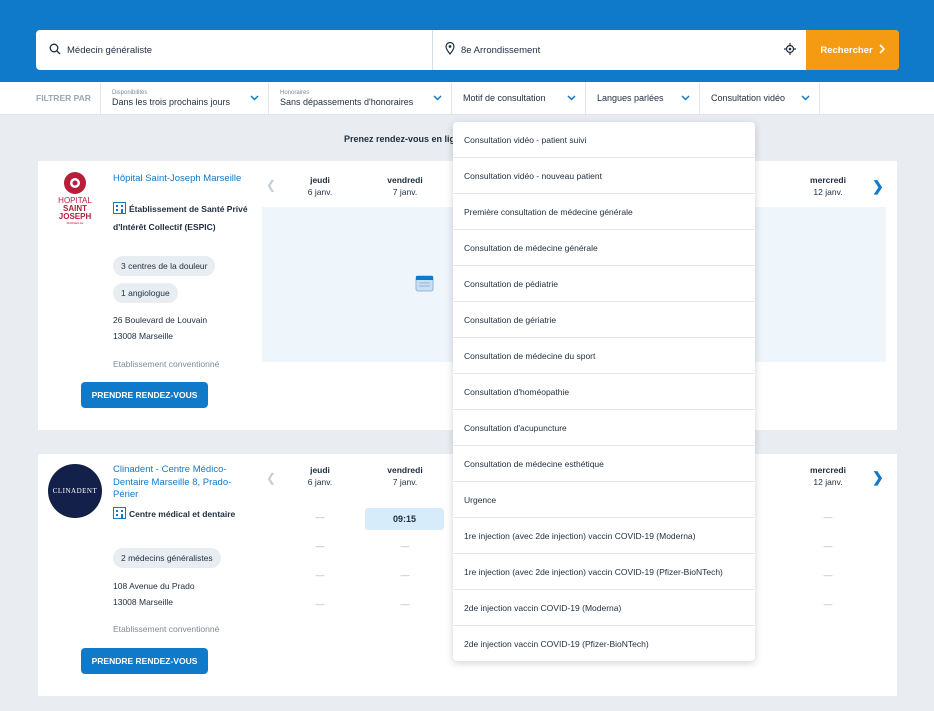 The height and width of the screenshot is (711, 934). Describe the element at coordinates (450, 49) in the screenshot. I see `map-pin-icon` at that location.